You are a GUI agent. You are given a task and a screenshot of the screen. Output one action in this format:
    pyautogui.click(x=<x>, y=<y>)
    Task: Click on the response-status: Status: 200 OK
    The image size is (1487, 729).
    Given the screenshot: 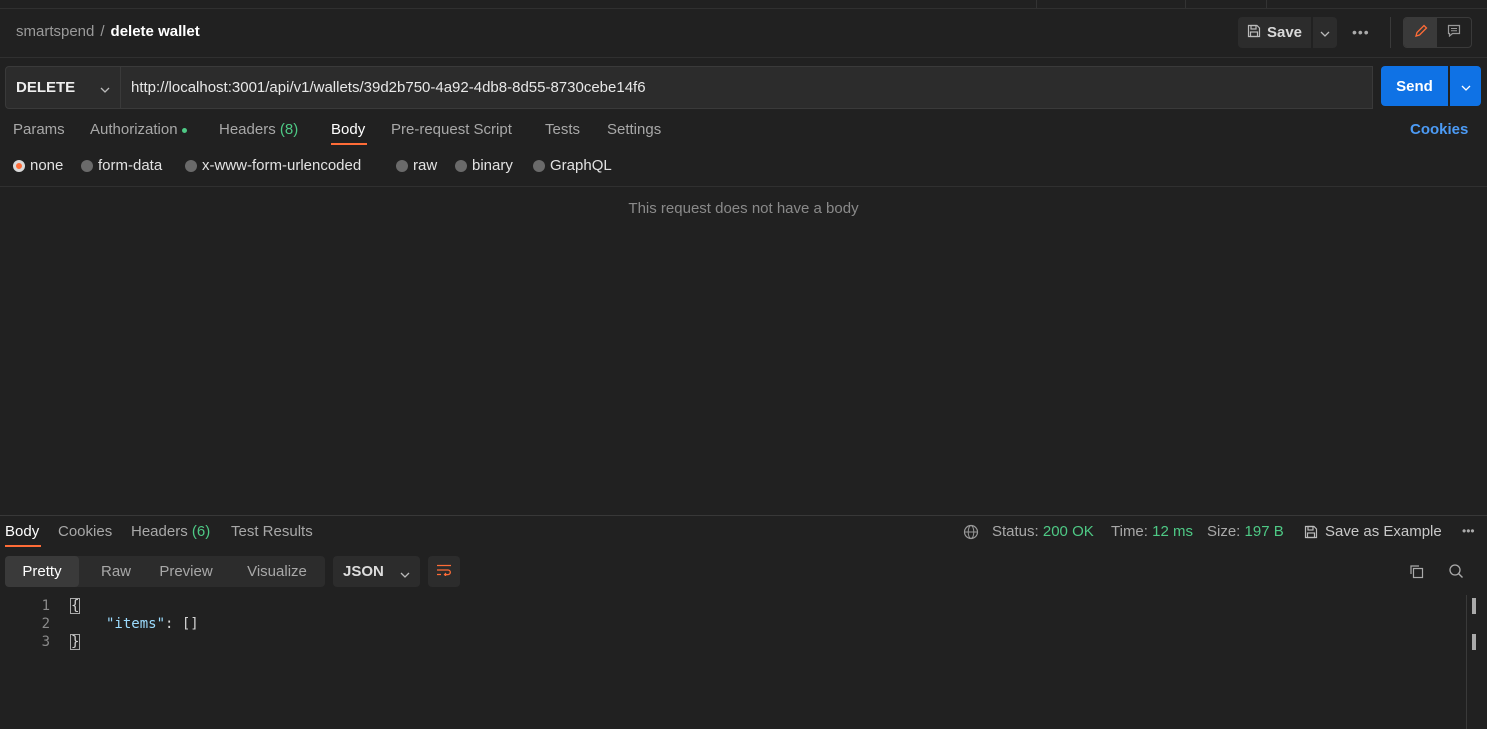 What is the action you would take?
    pyautogui.click(x=1043, y=531)
    